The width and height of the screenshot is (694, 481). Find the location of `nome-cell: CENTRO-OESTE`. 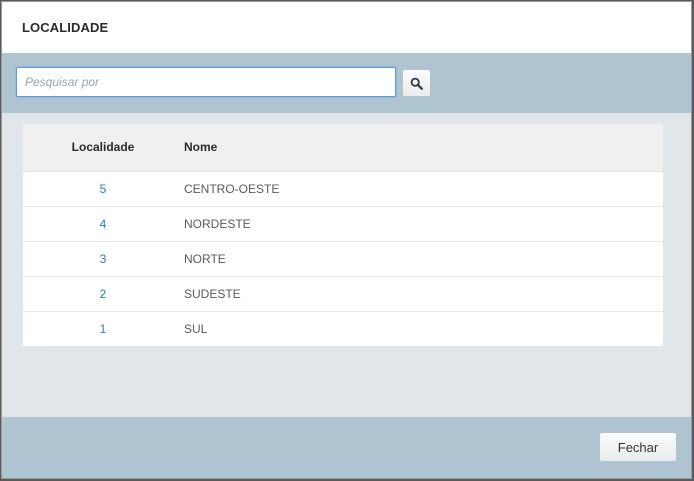

nome-cell: CENTRO-OESTE is located at coordinates (423, 189).